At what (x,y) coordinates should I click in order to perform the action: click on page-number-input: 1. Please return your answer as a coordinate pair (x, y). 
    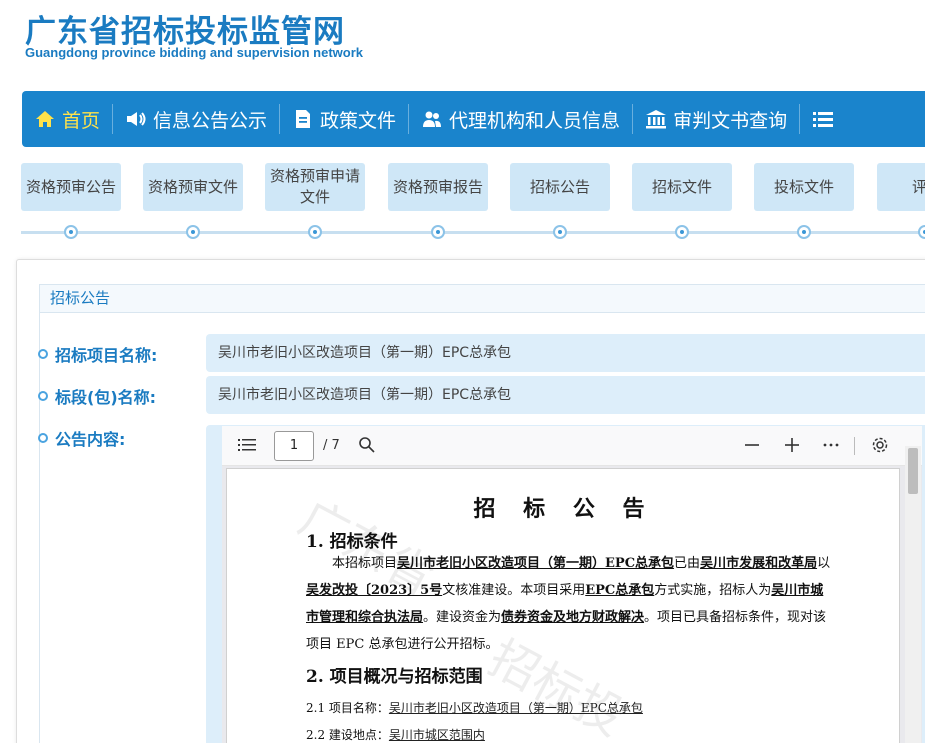
    Looking at the image, I should click on (294, 446).